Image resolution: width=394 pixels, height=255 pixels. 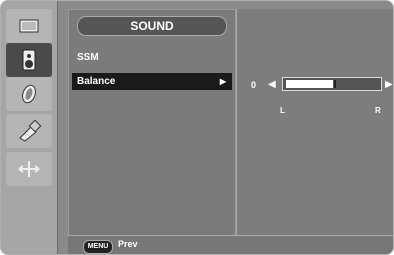 I want to click on color-icon, so click(x=29, y=94).